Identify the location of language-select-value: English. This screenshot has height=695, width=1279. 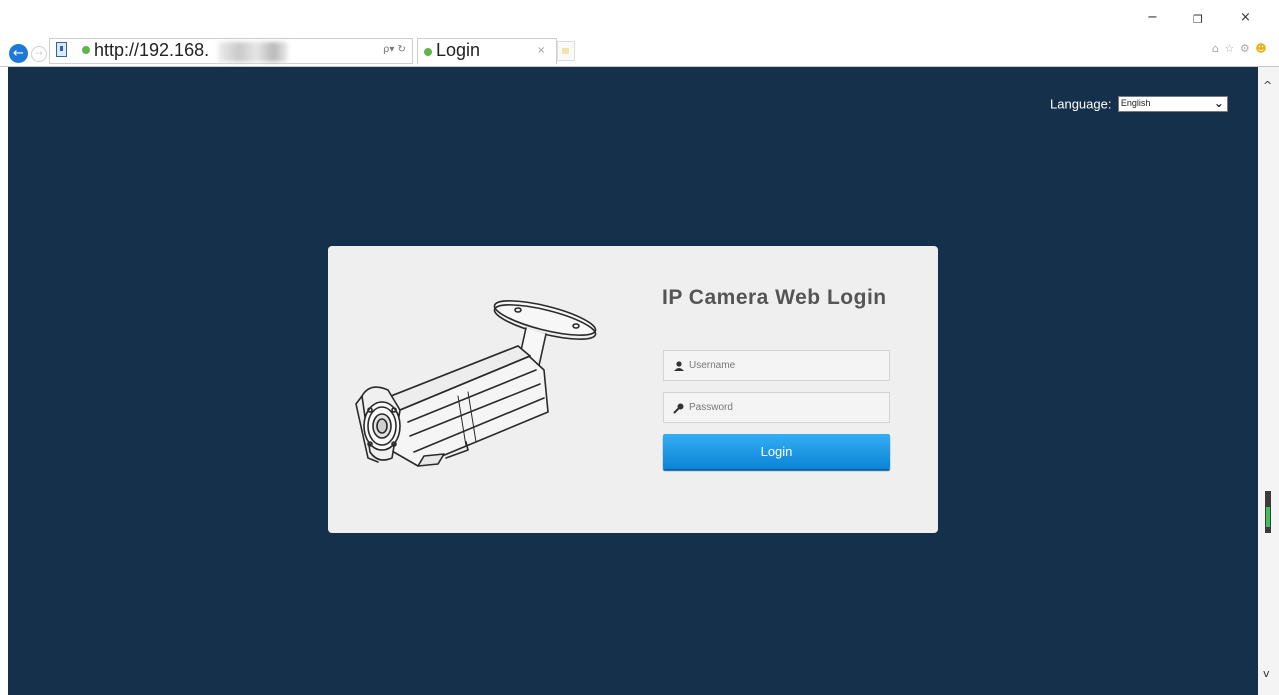
(1136, 103).